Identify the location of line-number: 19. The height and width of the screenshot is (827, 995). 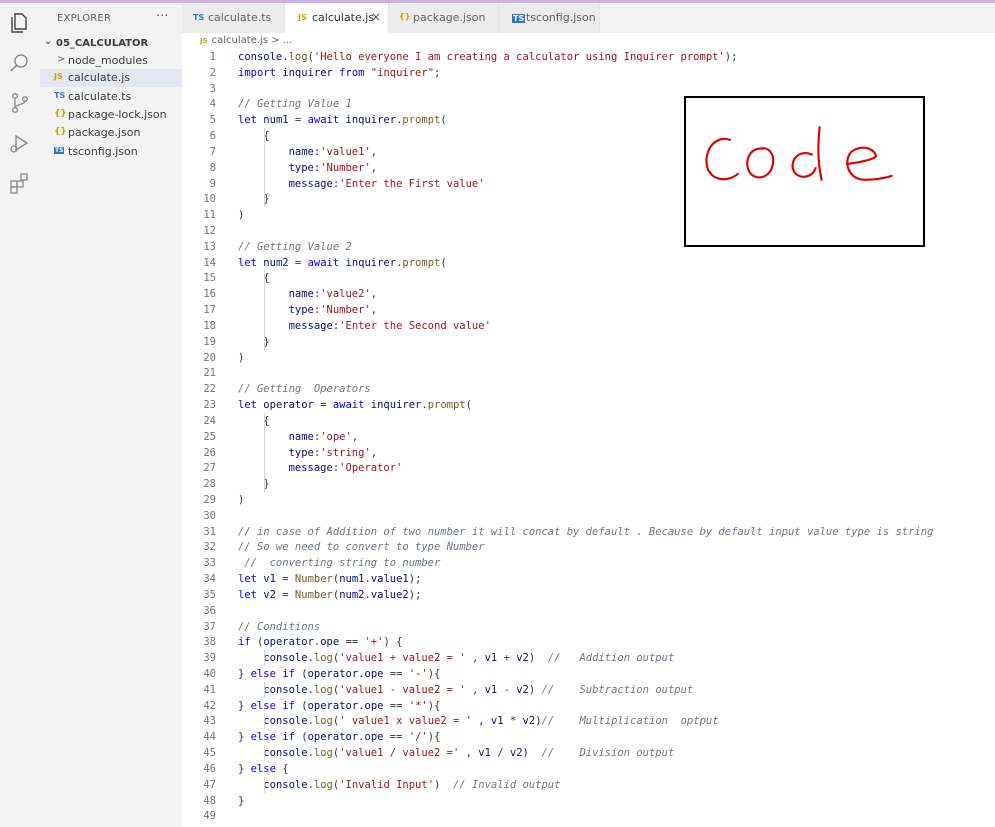
(209, 341).